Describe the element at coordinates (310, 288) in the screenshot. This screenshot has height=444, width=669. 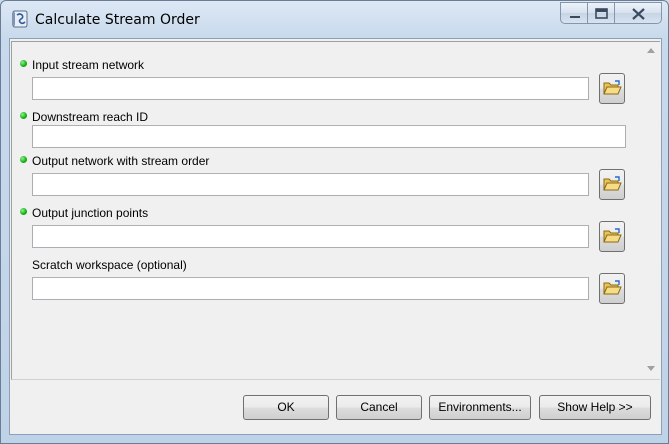
I see `scratch-workspace-field` at that location.